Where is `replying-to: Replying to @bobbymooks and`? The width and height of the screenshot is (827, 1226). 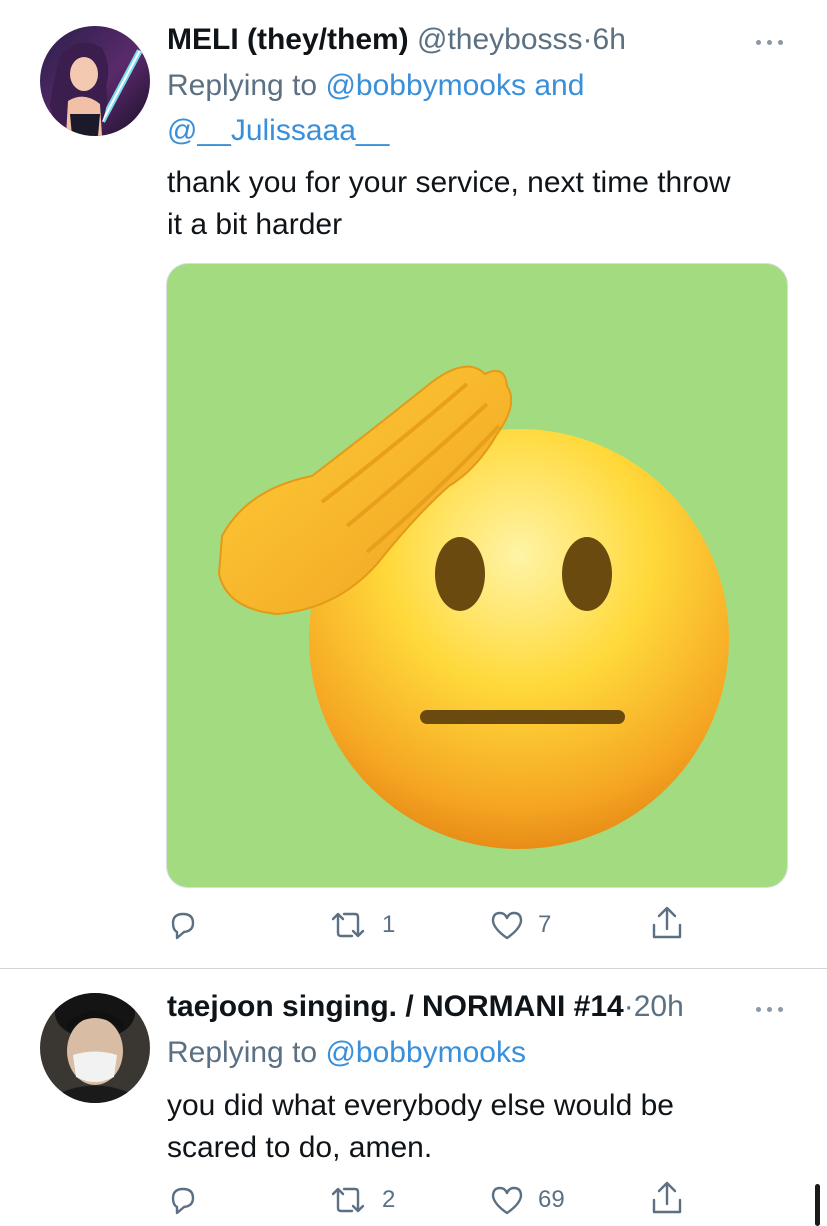
replying-to: Replying to @bobbymooks and is located at coordinates (375, 86).